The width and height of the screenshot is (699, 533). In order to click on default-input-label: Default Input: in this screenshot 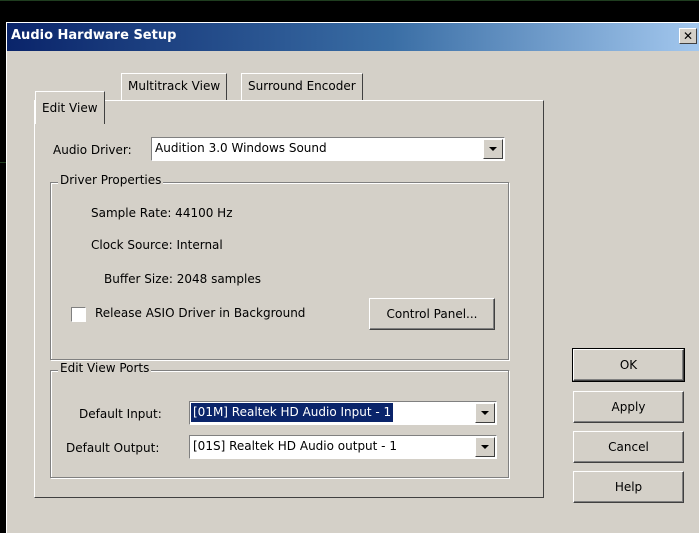, I will do `click(120, 414)`.